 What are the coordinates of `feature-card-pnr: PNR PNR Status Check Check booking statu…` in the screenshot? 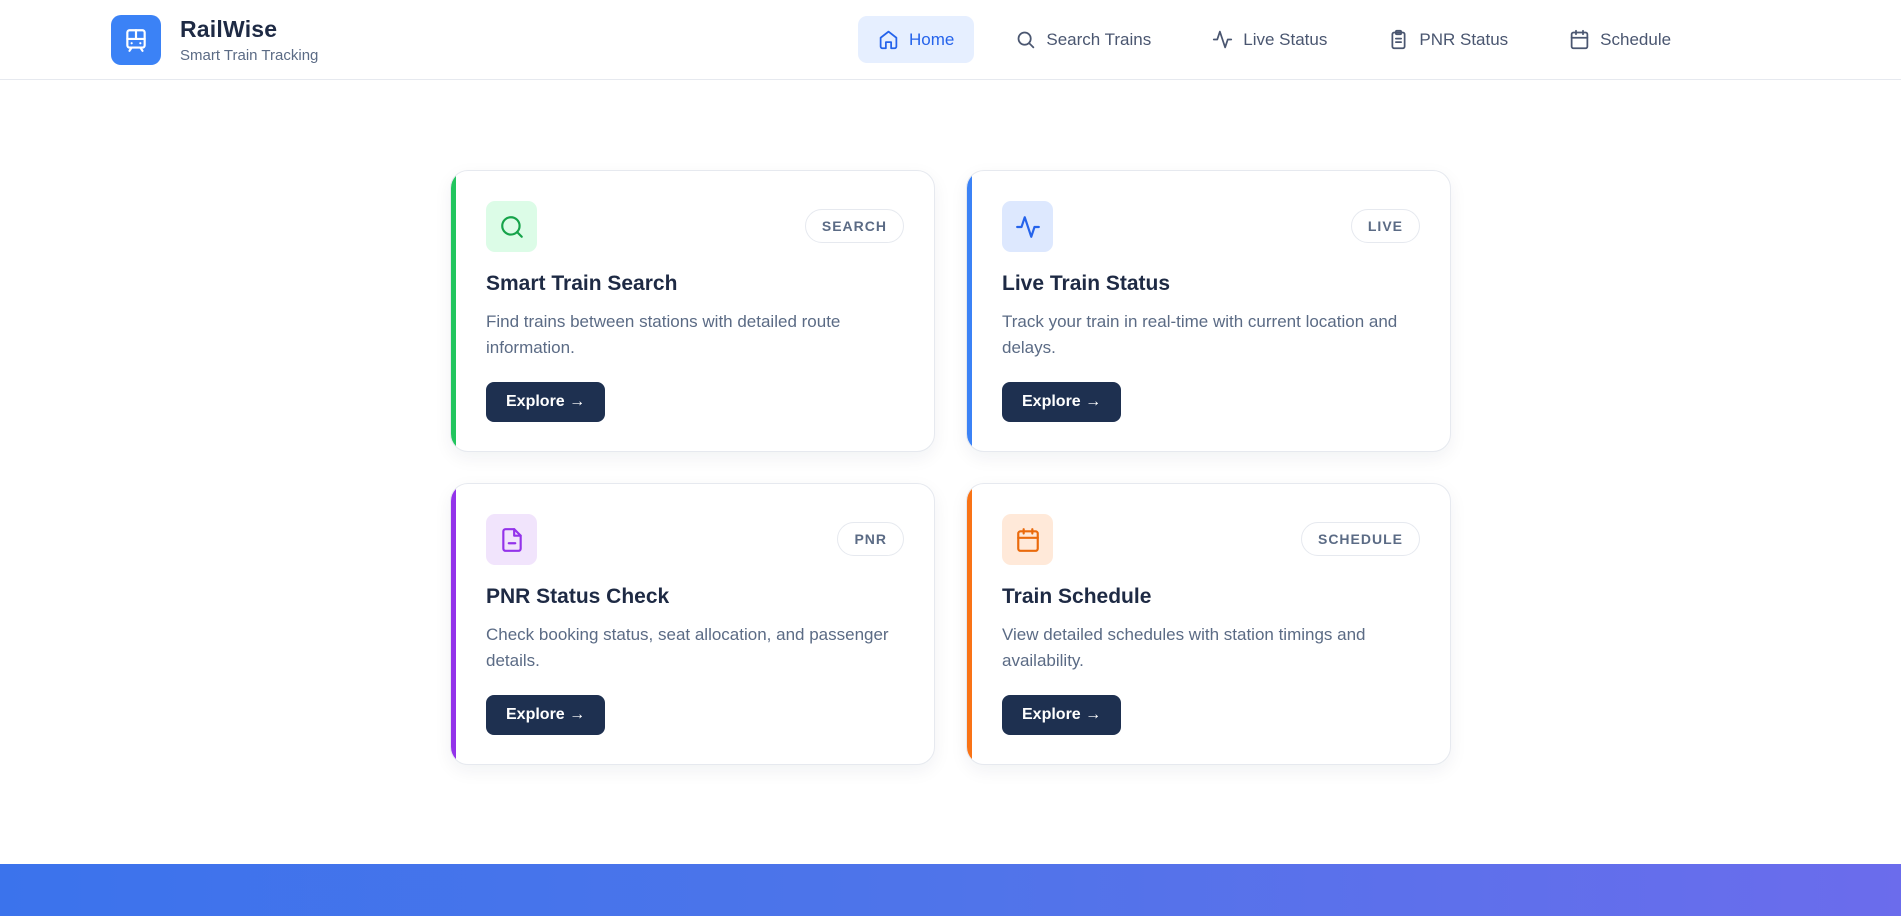 It's located at (692, 624).